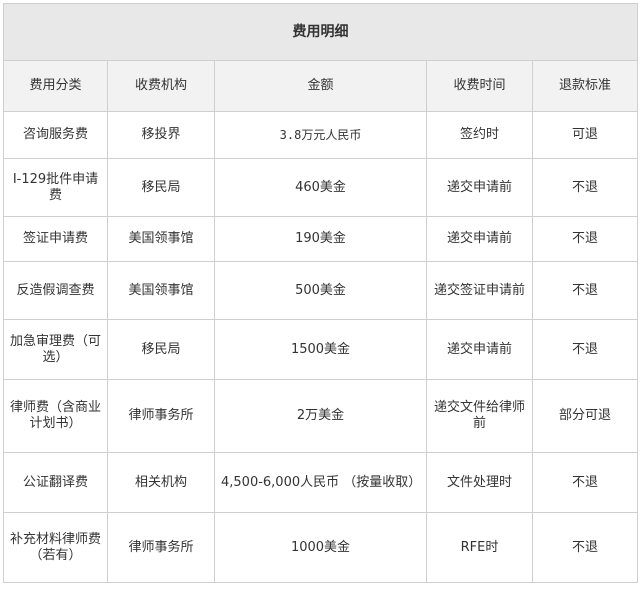 The width and height of the screenshot is (640, 589). What do you see at coordinates (479, 416) in the screenshot?
I see `cell-time: 递交文件给律师前` at bounding box center [479, 416].